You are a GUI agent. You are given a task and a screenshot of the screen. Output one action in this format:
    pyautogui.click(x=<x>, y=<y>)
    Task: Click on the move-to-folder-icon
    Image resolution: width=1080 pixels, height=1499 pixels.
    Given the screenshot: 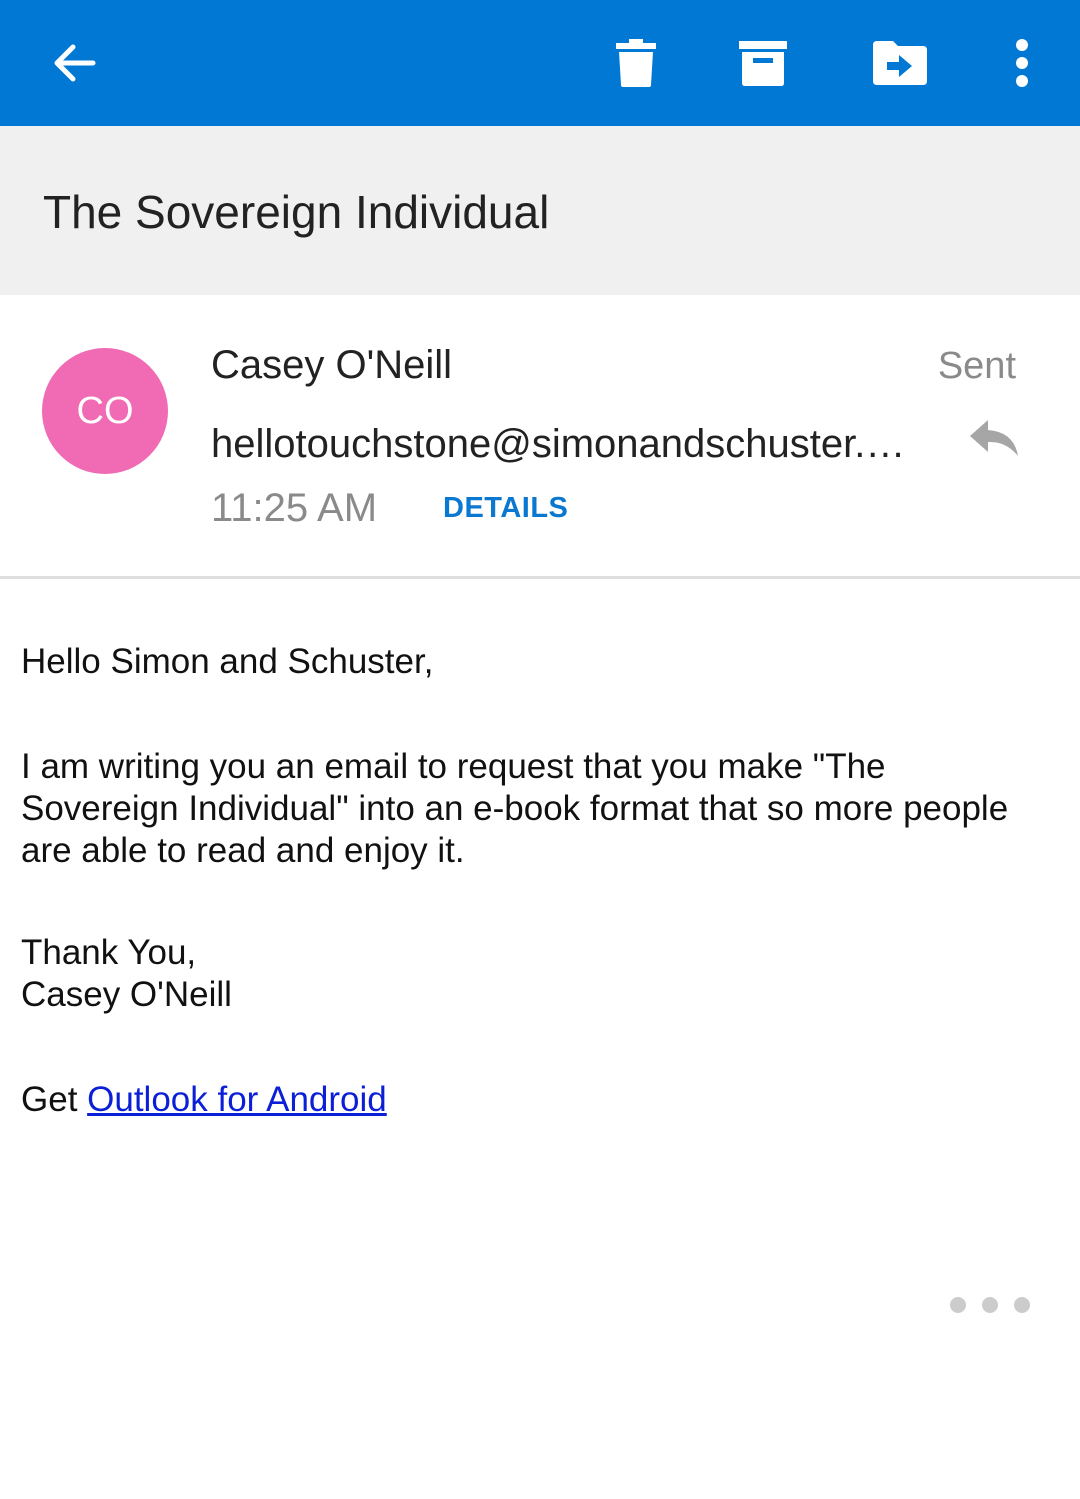 What is the action you would take?
    pyautogui.click(x=900, y=63)
    